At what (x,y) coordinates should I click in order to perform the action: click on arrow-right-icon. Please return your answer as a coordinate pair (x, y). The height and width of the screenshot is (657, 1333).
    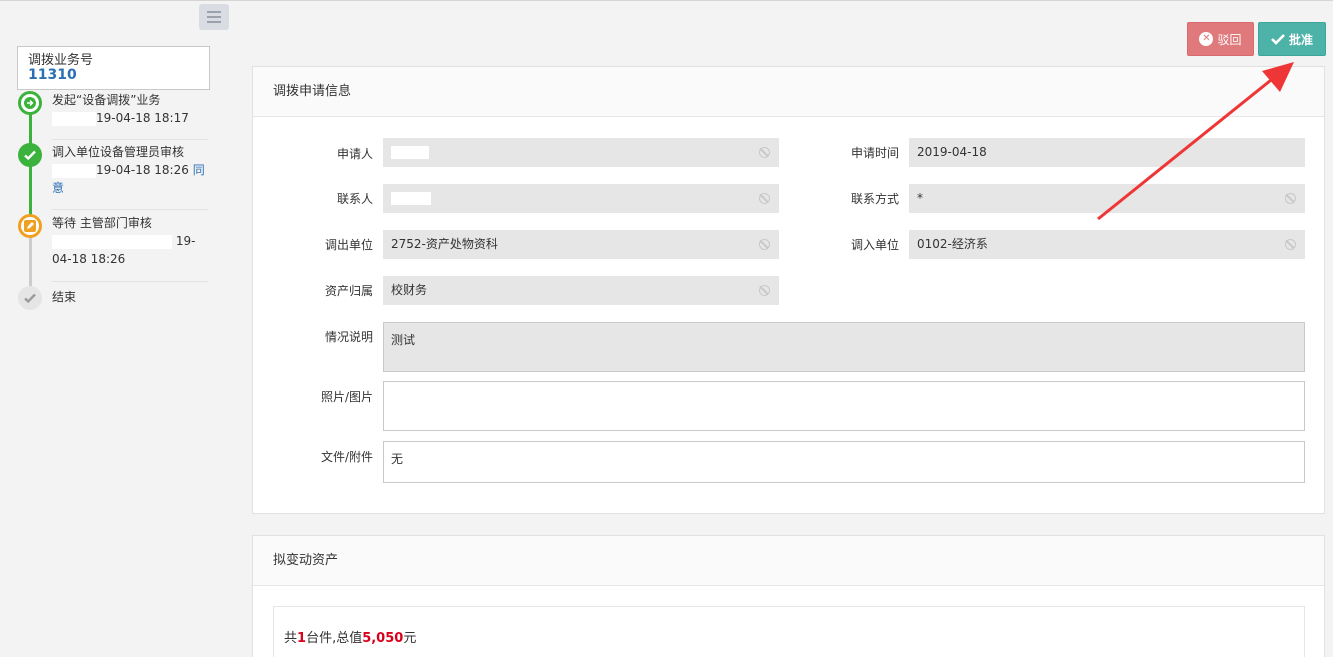
    Looking at the image, I should click on (30, 103).